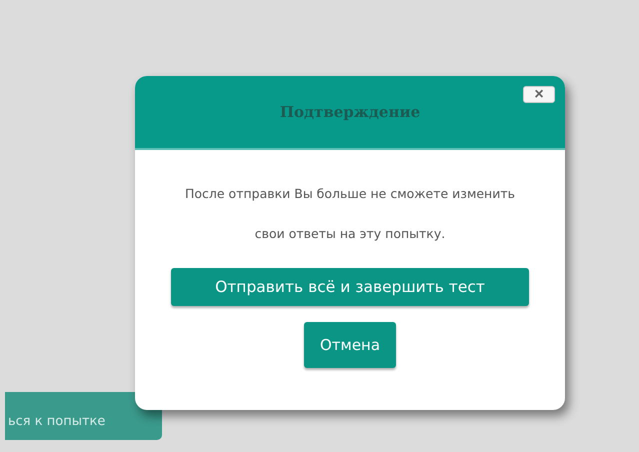 Image resolution: width=639 pixels, height=452 pixels. Describe the element at coordinates (83, 416) in the screenshot. I see `return-button: ься к попытке` at that location.